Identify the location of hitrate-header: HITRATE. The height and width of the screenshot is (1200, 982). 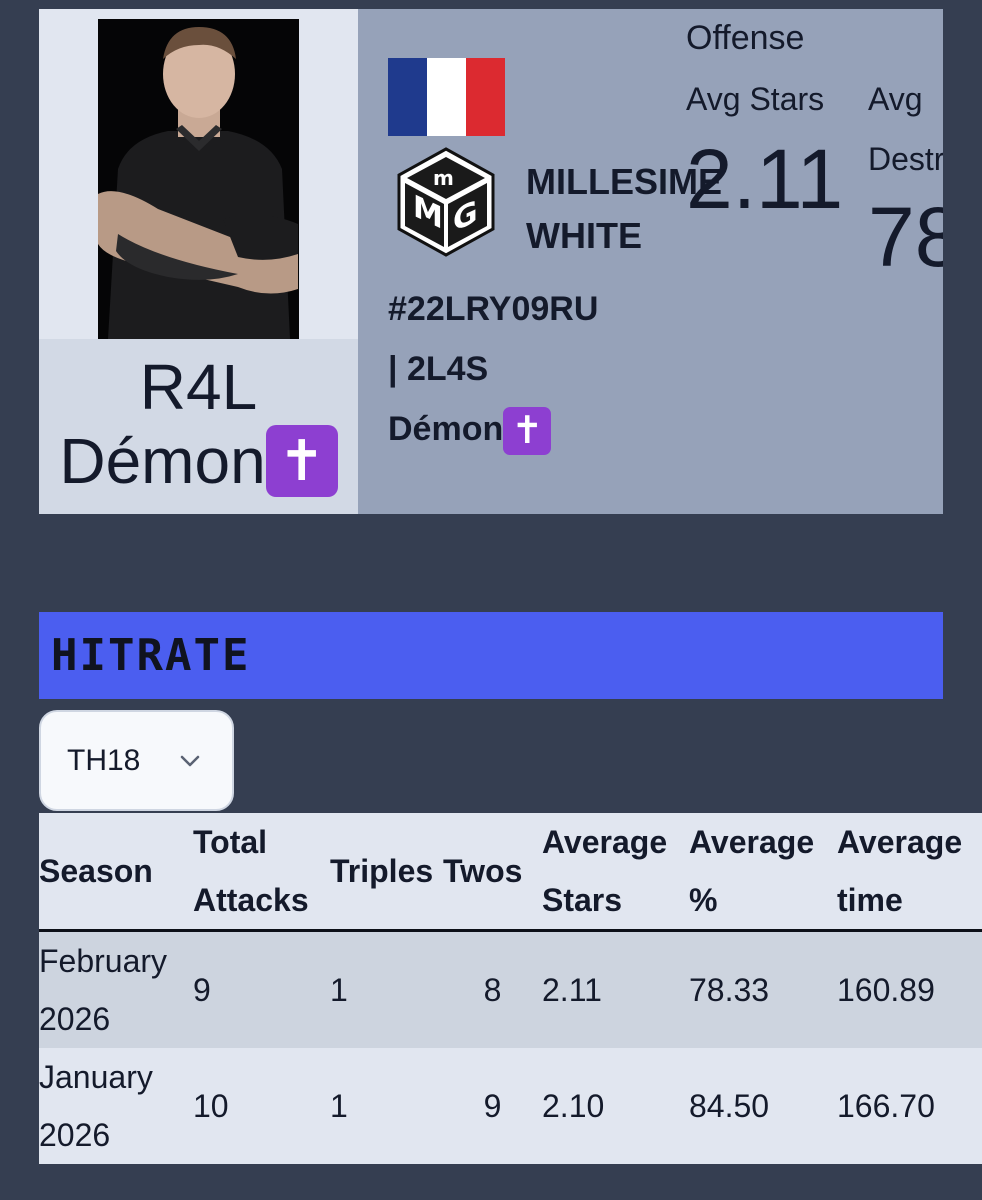
(491, 655).